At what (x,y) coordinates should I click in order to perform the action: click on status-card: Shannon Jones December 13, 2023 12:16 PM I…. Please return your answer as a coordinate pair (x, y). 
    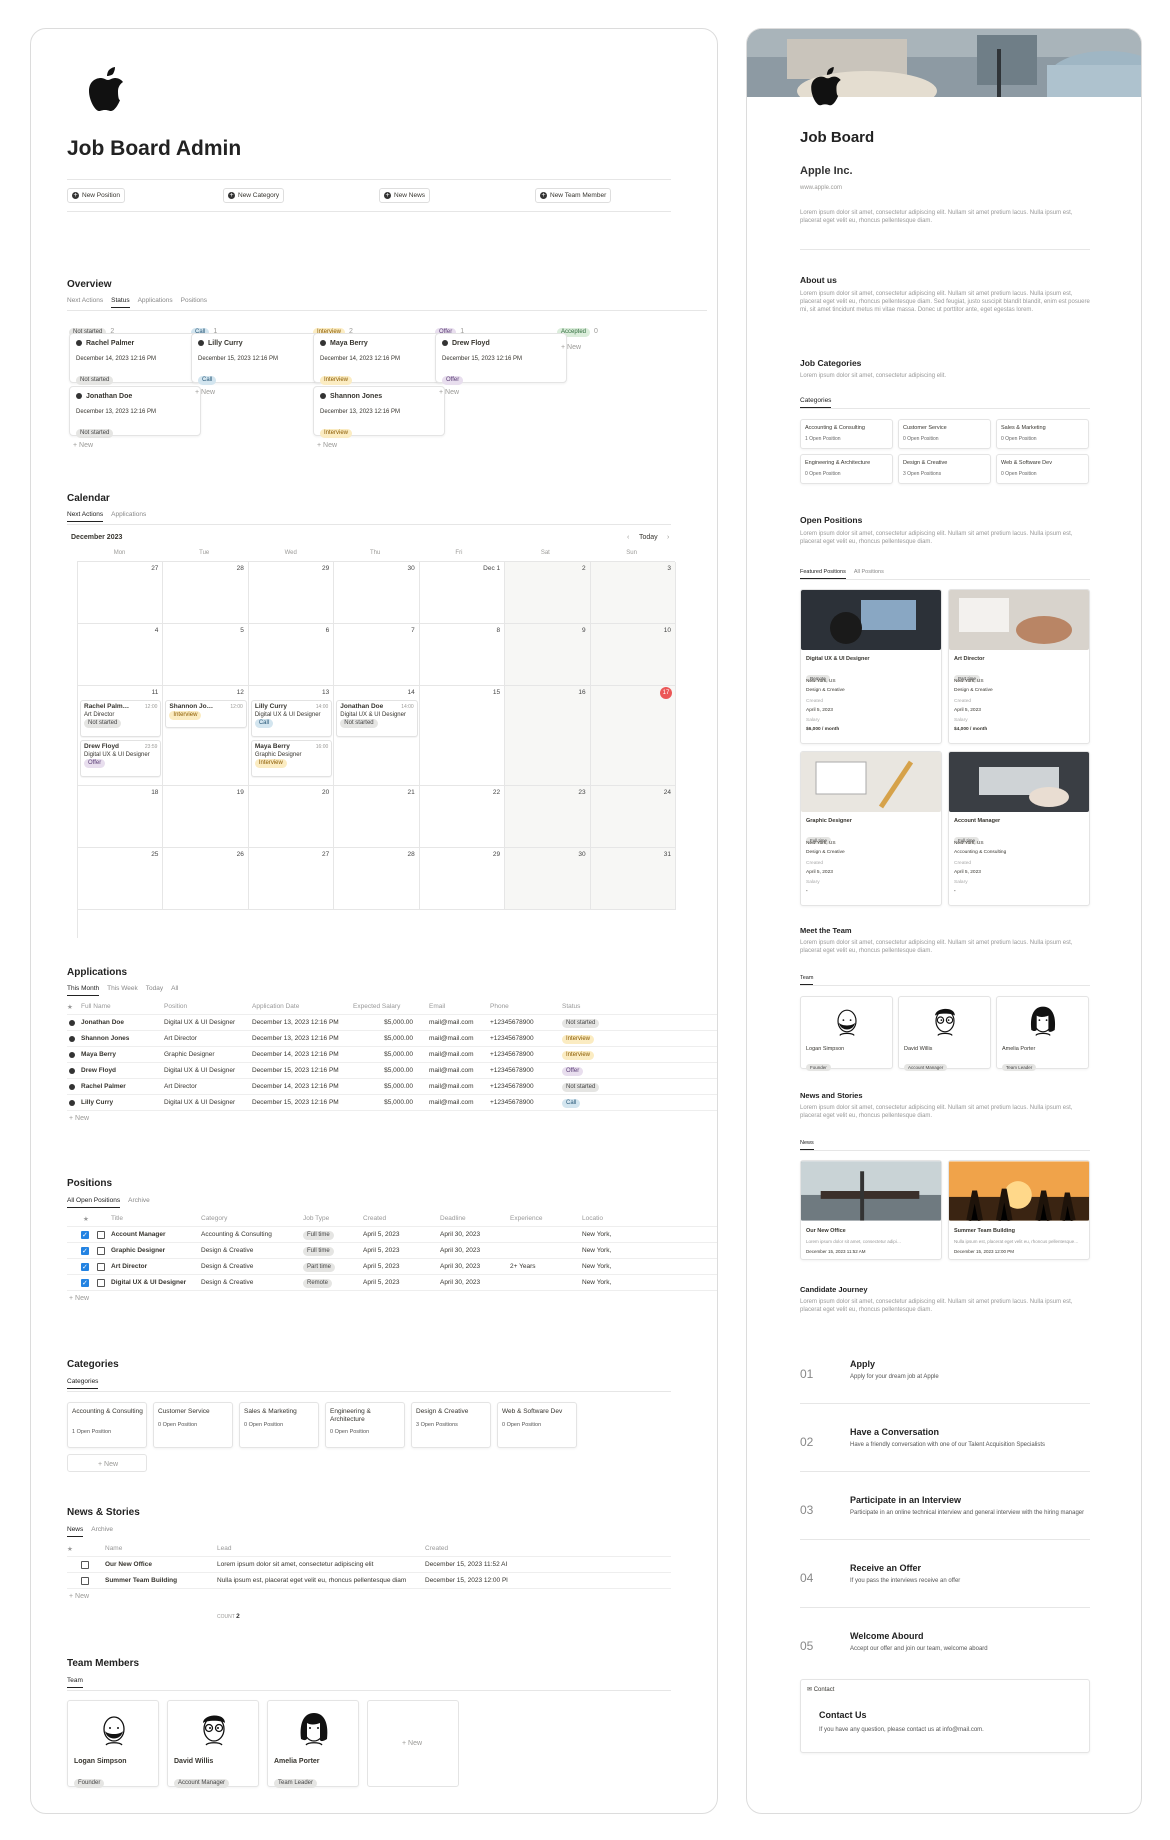
    Looking at the image, I should click on (379, 412).